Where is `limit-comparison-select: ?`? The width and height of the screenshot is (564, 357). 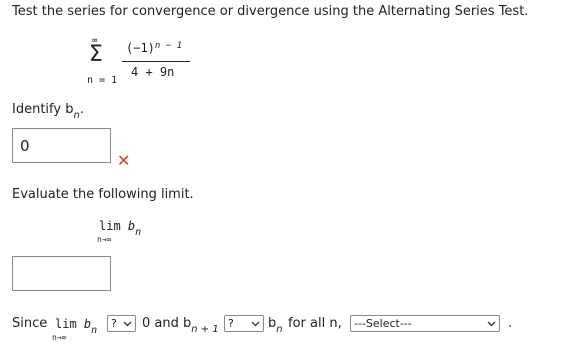
limit-comparison-select: ? is located at coordinates (121, 323).